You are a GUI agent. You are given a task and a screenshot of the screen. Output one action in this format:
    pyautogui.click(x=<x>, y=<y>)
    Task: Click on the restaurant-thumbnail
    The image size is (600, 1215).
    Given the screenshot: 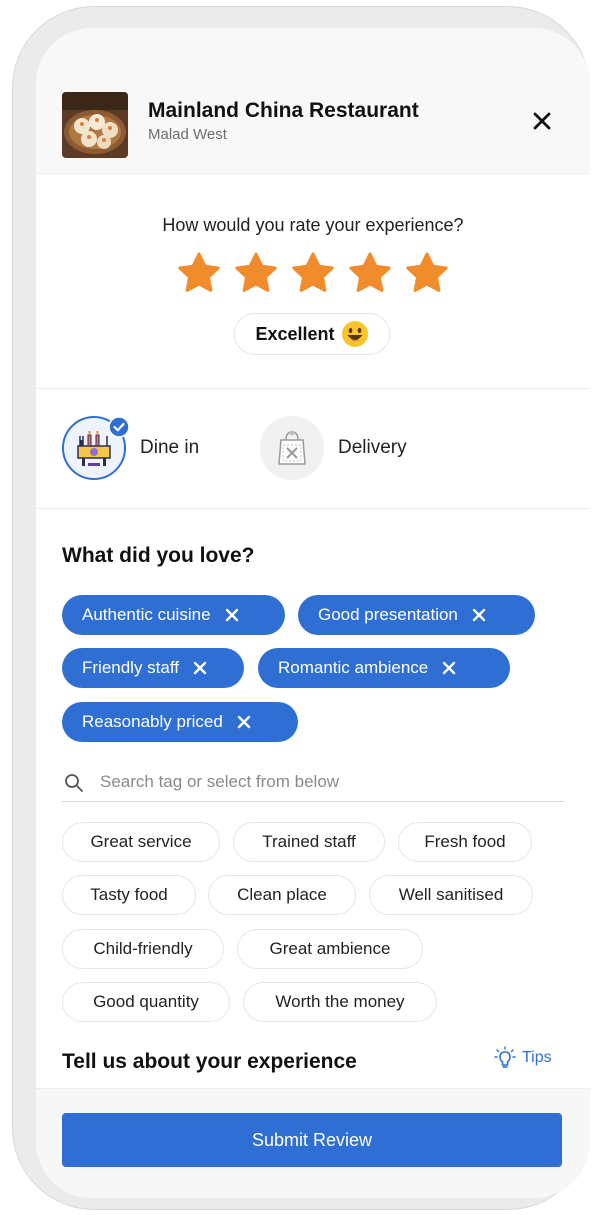 What is the action you would take?
    pyautogui.click(x=95, y=125)
    